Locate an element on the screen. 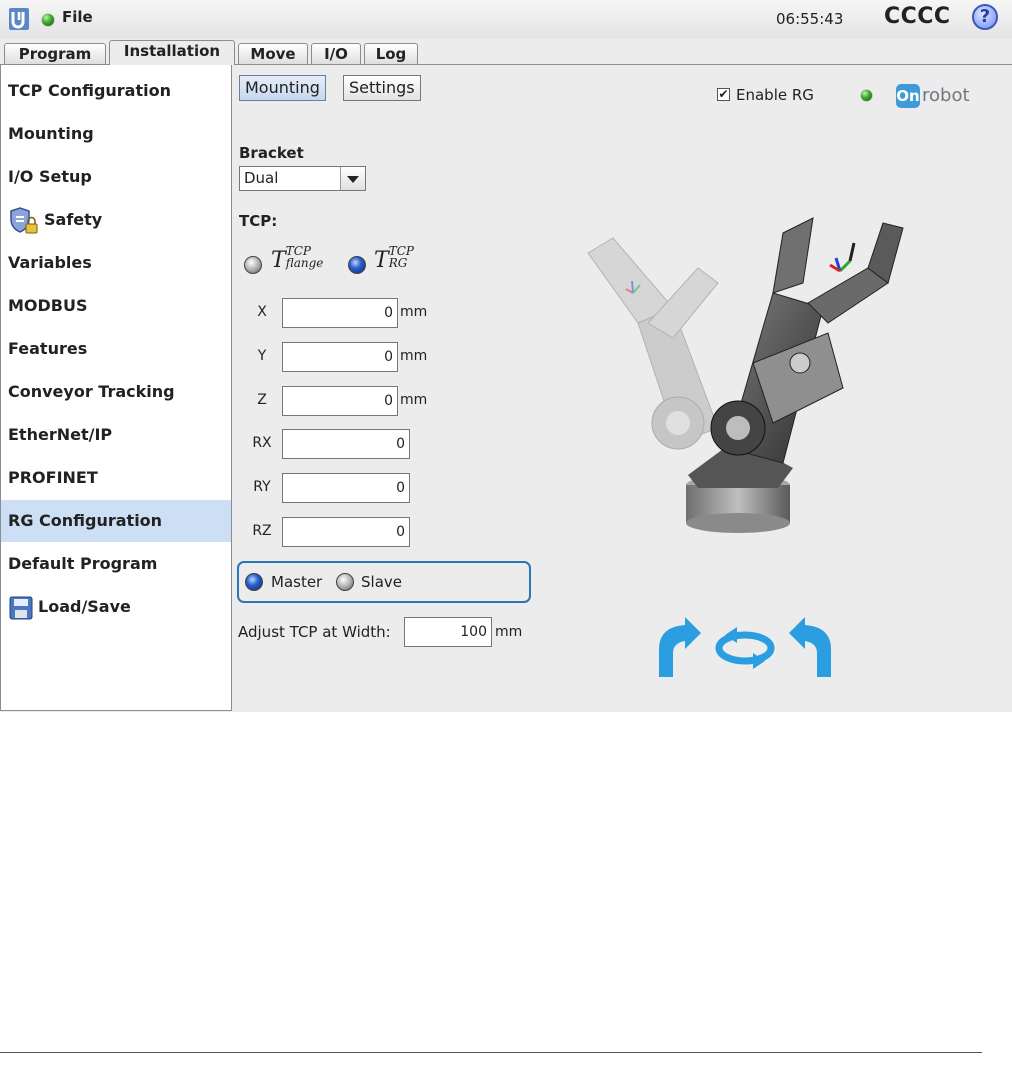  tcp-y-input: 0 is located at coordinates (340, 357).